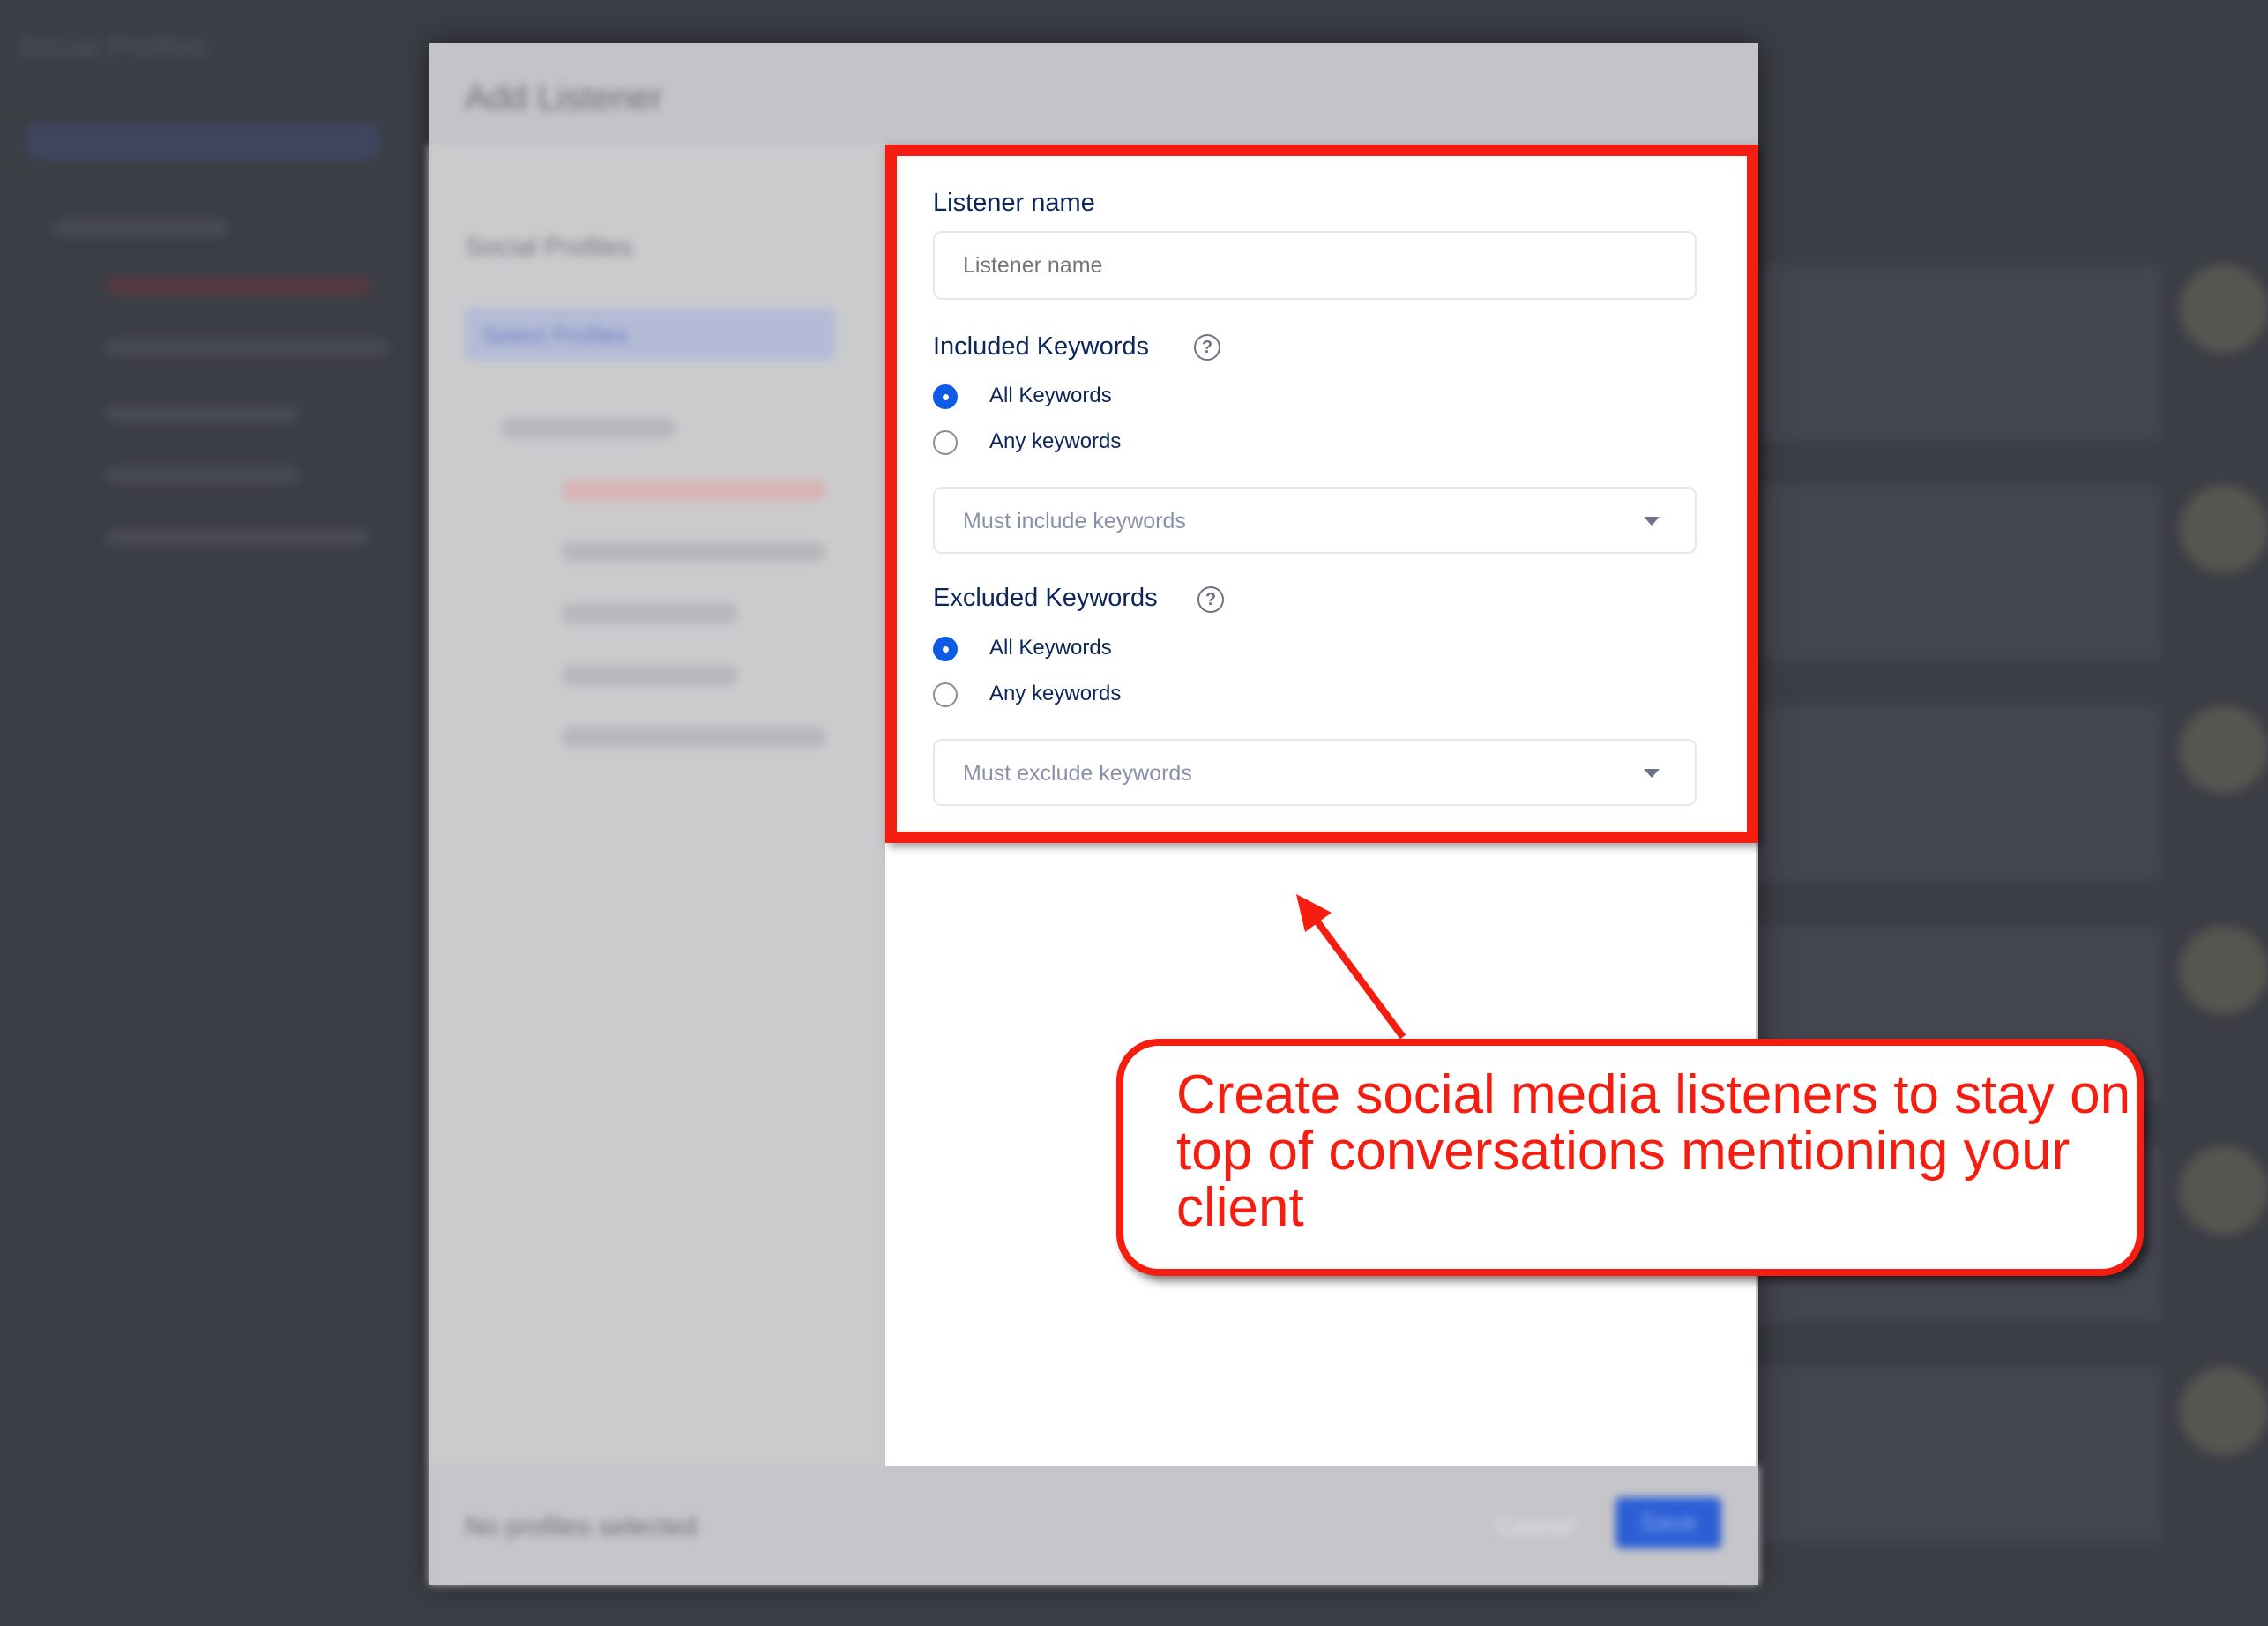 The height and width of the screenshot is (1626, 2268). What do you see at coordinates (1314, 913) in the screenshot?
I see `arrow-head` at bounding box center [1314, 913].